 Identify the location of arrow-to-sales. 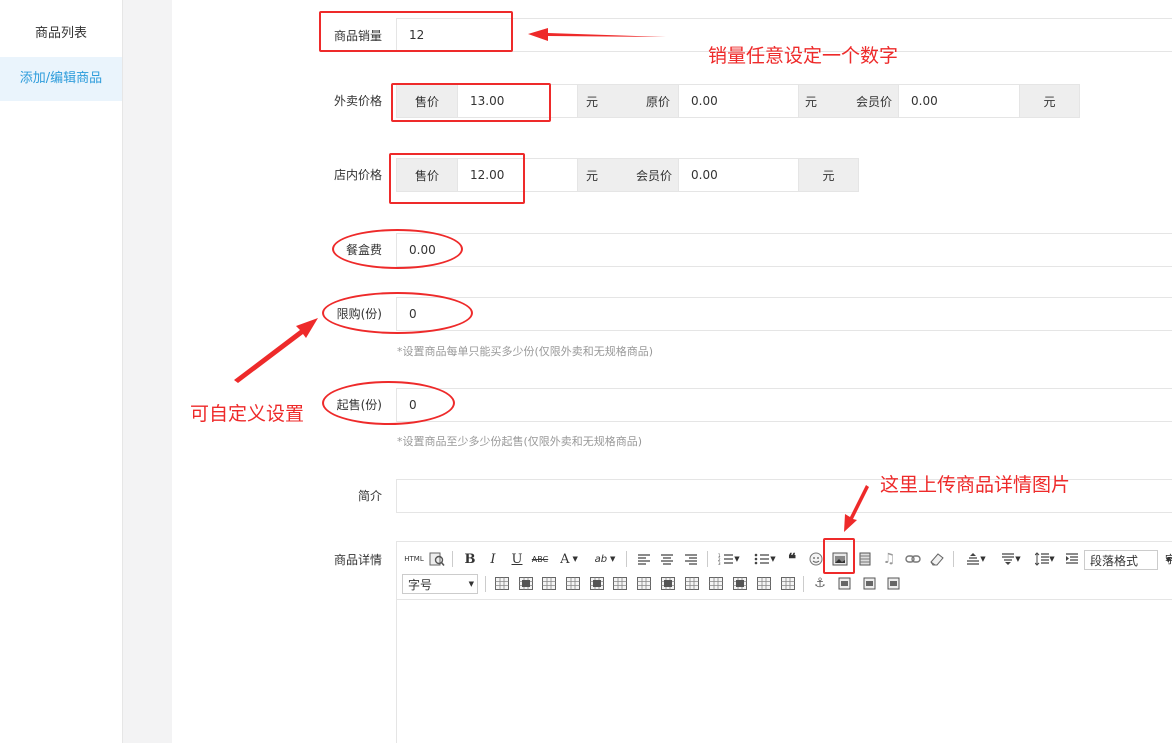
(597, 34).